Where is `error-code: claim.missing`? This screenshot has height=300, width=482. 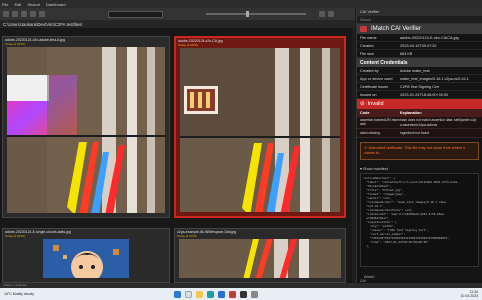 error-code: claim.missing is located at coordinates (370, 132).